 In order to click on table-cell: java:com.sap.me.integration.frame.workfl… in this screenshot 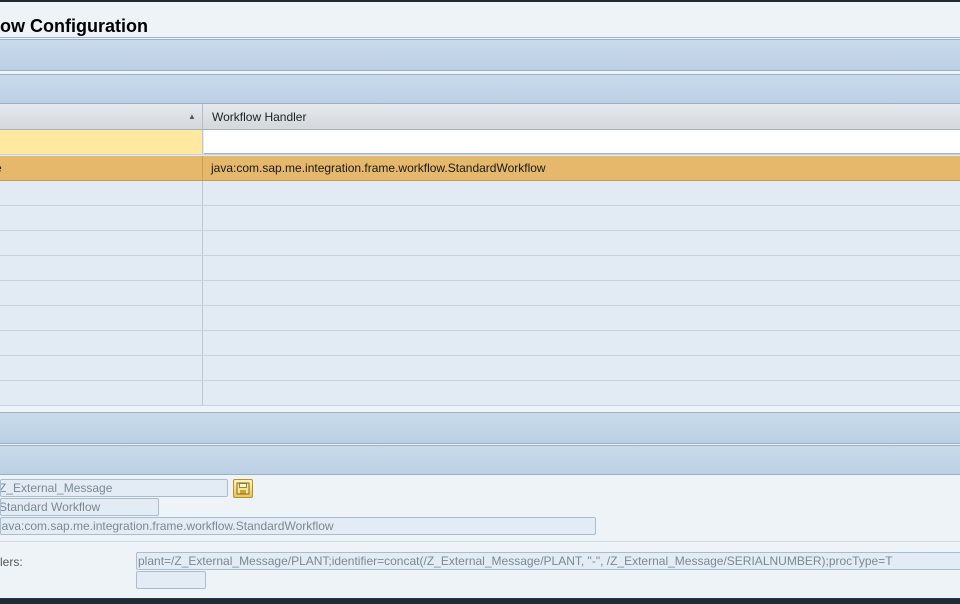, I will do `click(582, 168)`.